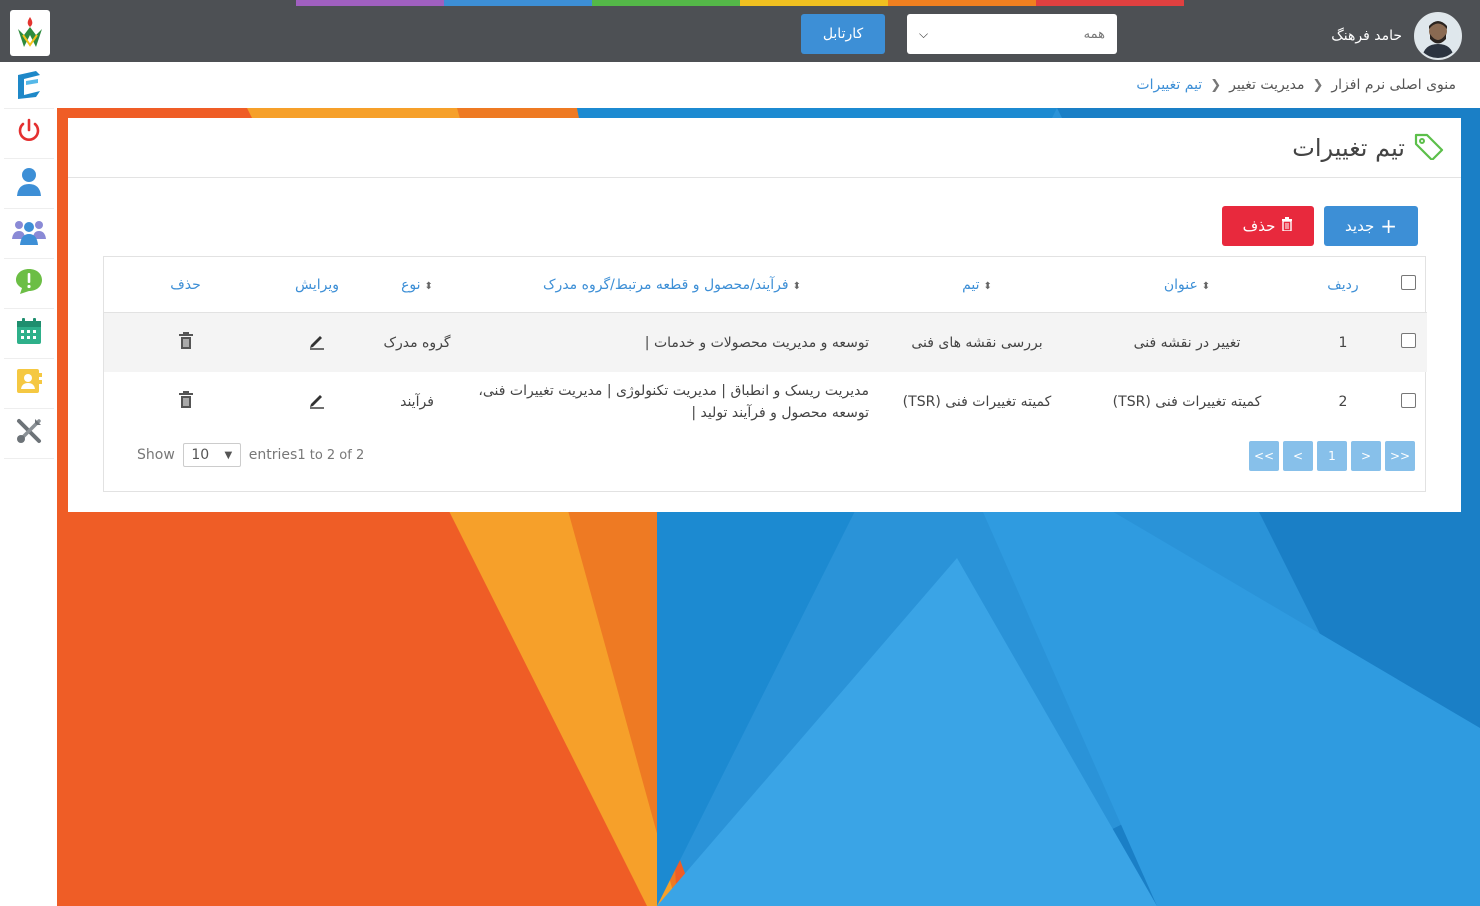  What do you see at coordinates (211, 455) in the screenshot?
I see `page-length-select: 10 ▼` at bounding box center [211, 455].